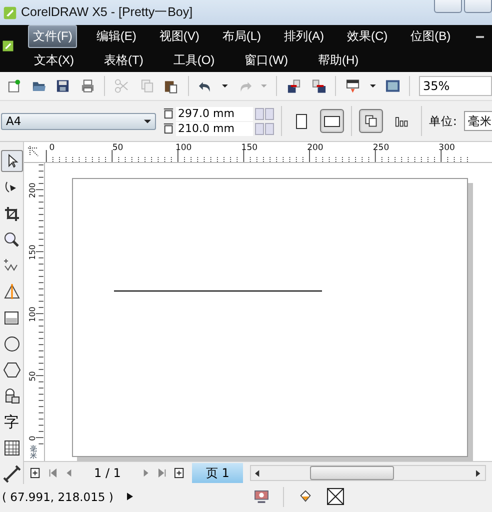  I want to click on pointer-icon, so click(11, 161).